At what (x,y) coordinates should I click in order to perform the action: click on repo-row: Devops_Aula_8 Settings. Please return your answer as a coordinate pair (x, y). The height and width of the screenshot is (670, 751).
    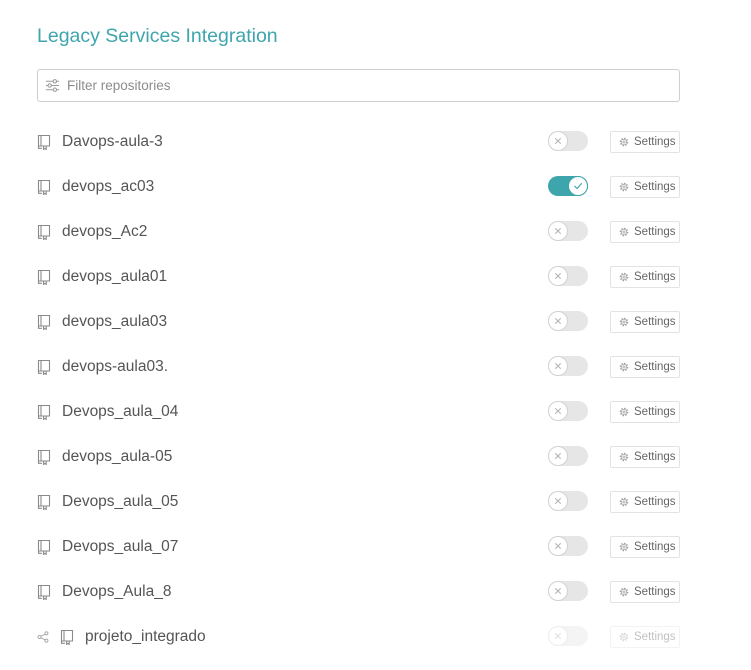
    Looking at the image, I should click on (358, 591).